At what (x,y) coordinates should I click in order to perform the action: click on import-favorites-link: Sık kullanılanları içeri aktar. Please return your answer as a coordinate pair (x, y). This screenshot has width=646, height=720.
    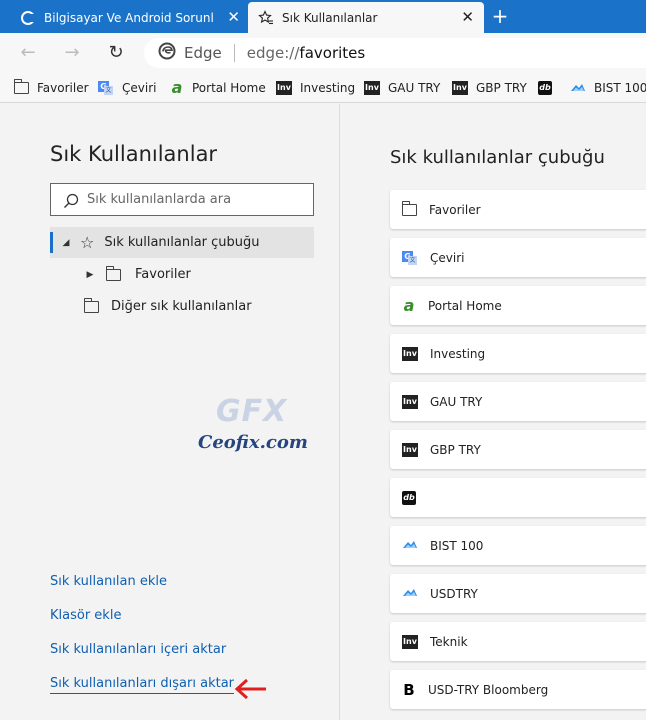
    Looking at the image, I should click on (138, 649).